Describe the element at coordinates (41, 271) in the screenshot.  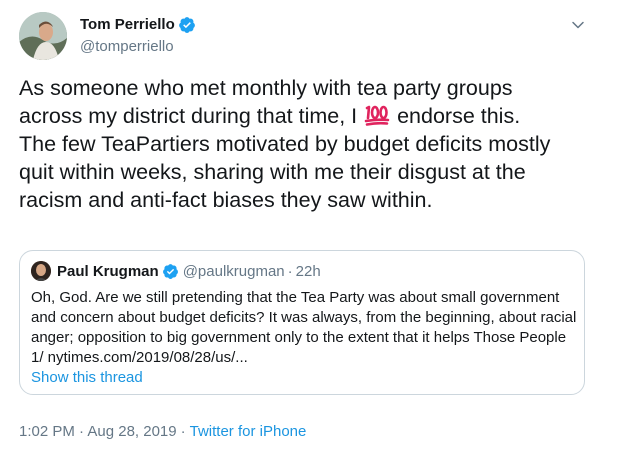
I see `quoted-author-avatar` at that location.